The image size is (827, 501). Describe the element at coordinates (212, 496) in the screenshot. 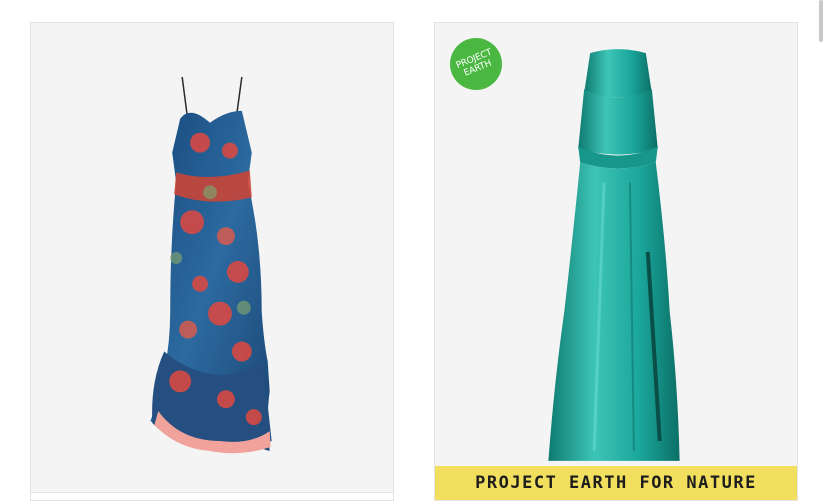

I see `card-footer-strip` at that location.